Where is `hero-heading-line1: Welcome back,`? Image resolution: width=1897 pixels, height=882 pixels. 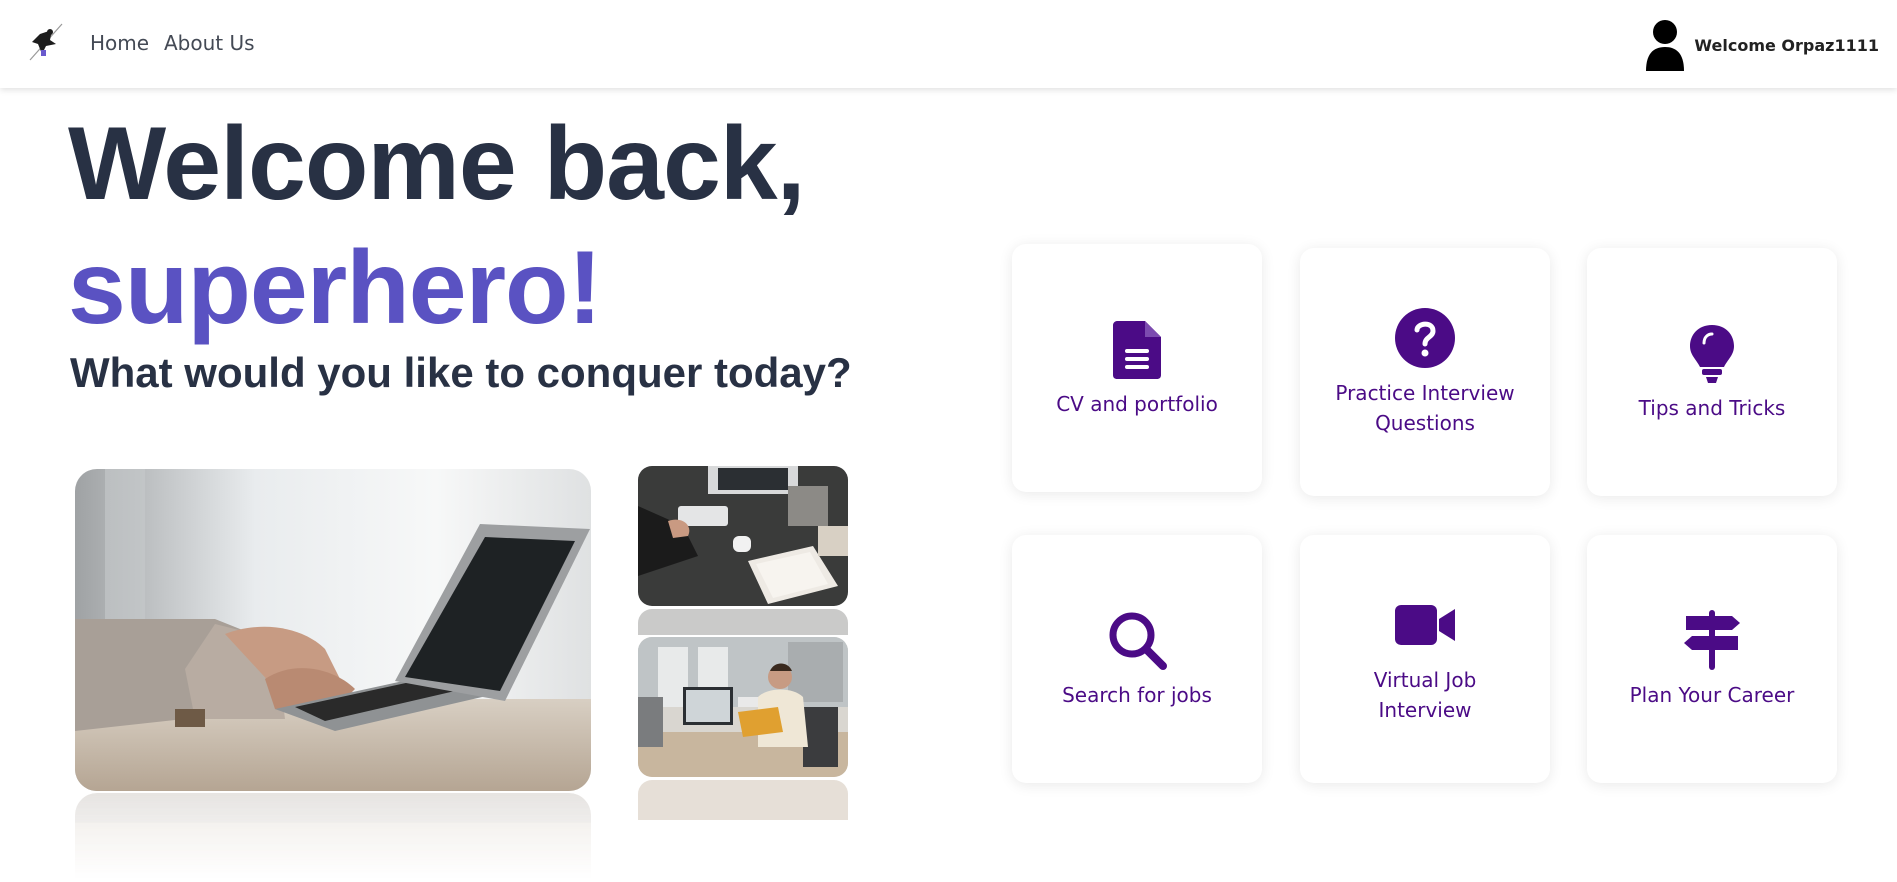 hero-heading-line1: Welcome back, is located at coordinates (437, 164).